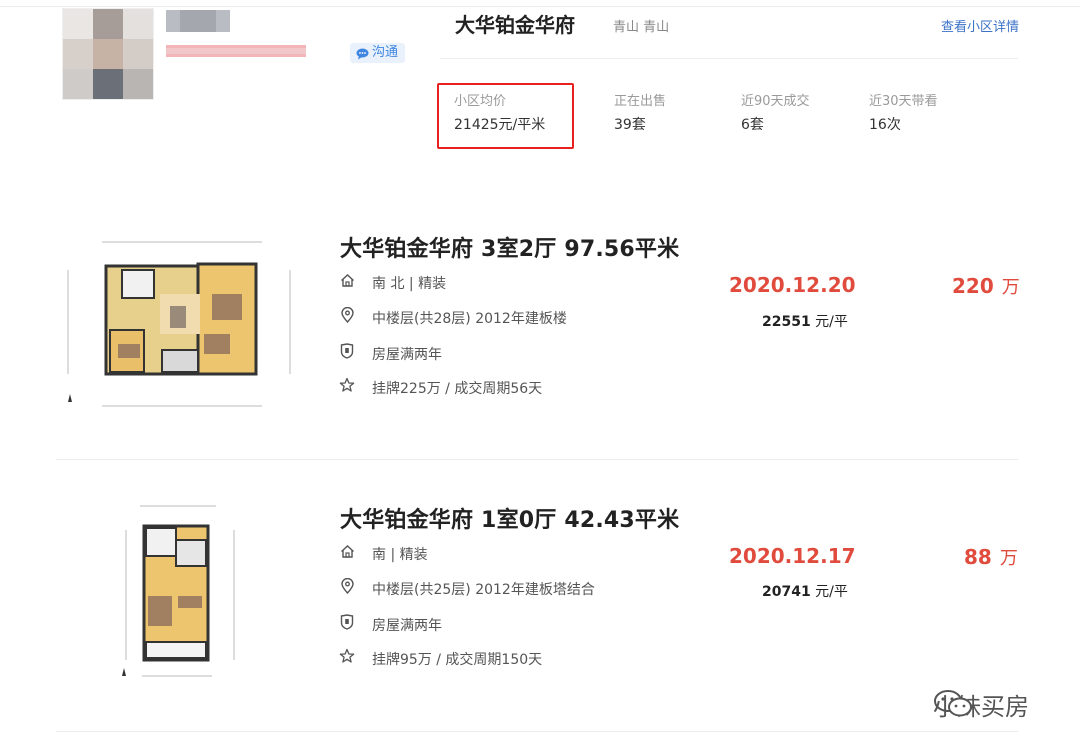  What do you see at coordinates (885, 125) in the screenshot?
I see `stat-value: 16次` at bounding box center [885, 125].